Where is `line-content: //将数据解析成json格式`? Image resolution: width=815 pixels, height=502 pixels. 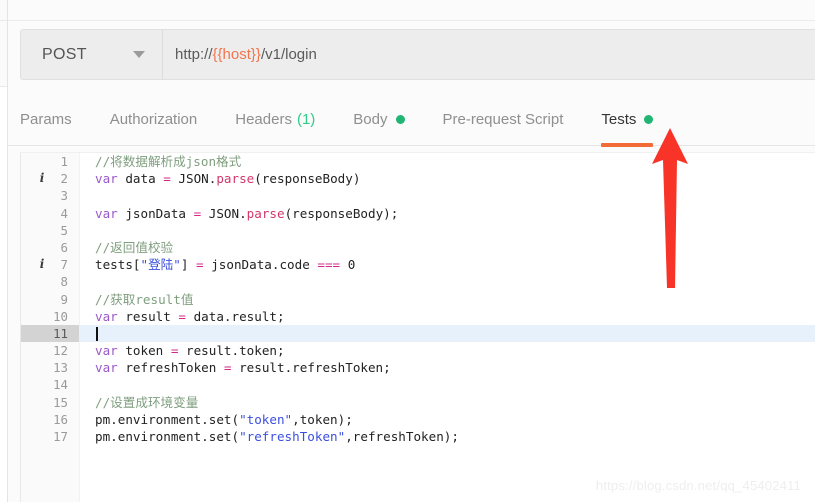 line-content: //将数据解析成json格式 is located at coordinates (160, 161).